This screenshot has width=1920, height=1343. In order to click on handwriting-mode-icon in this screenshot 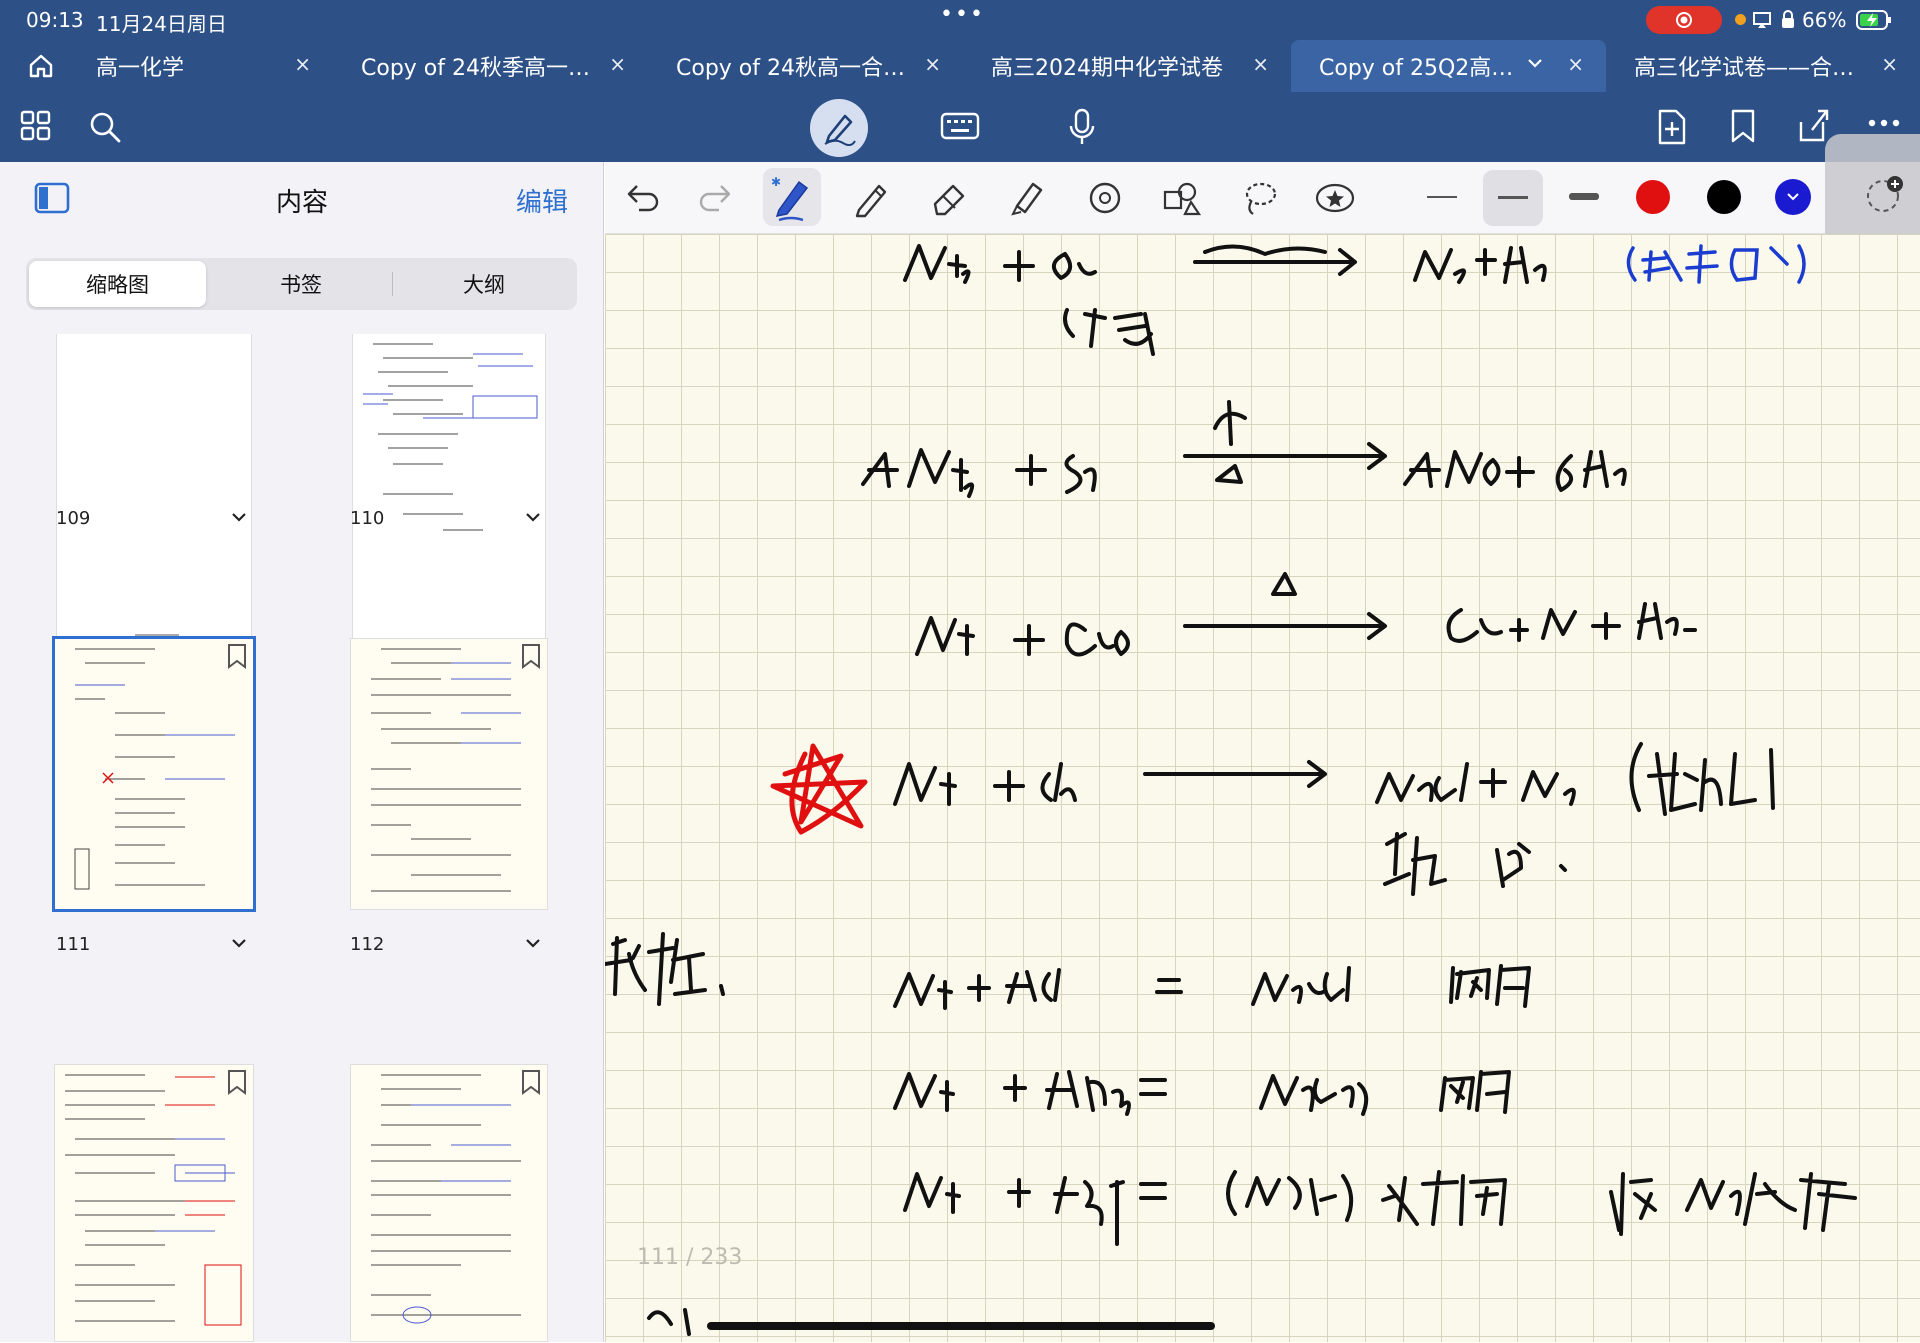, I will do `click(839, 128)`.